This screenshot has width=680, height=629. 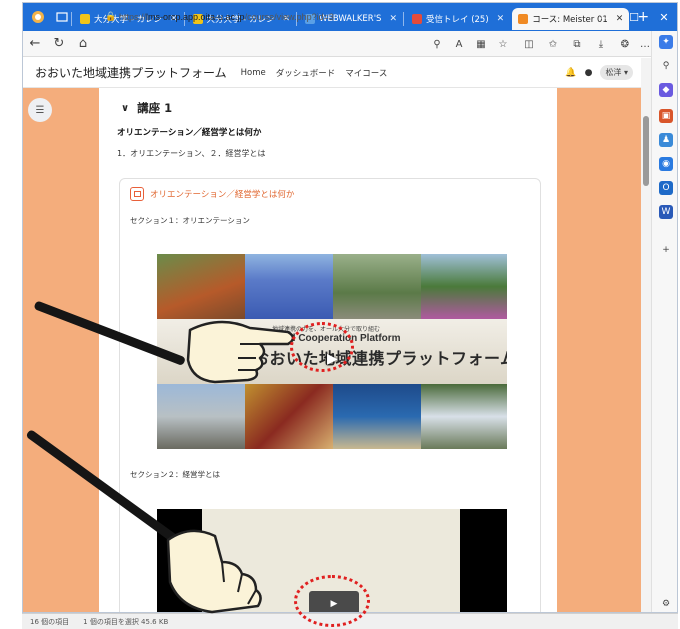 What do you see at coordinates (666, 42) in the screenshot?
I see `copilot-icon: ✦` at bounding box center [666, 42].